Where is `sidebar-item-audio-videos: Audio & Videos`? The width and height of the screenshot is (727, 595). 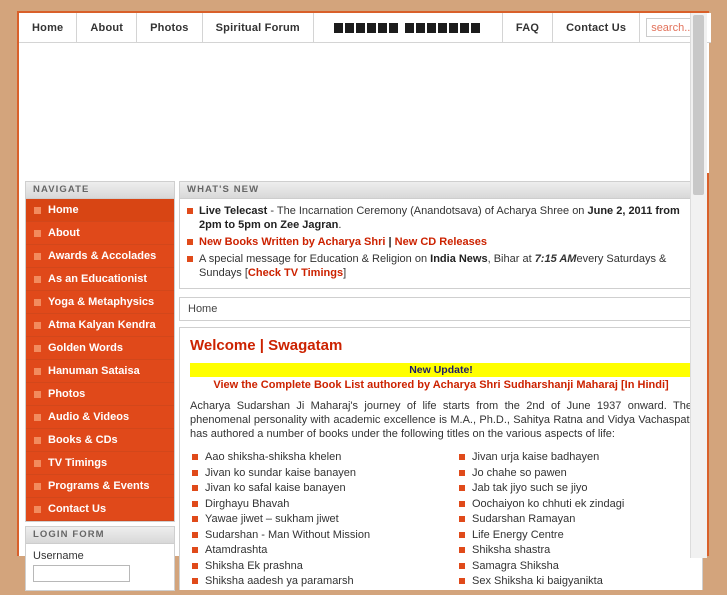 sidebar-item-audio-videos: Audio & Videos is located at coordinates (100, 417).